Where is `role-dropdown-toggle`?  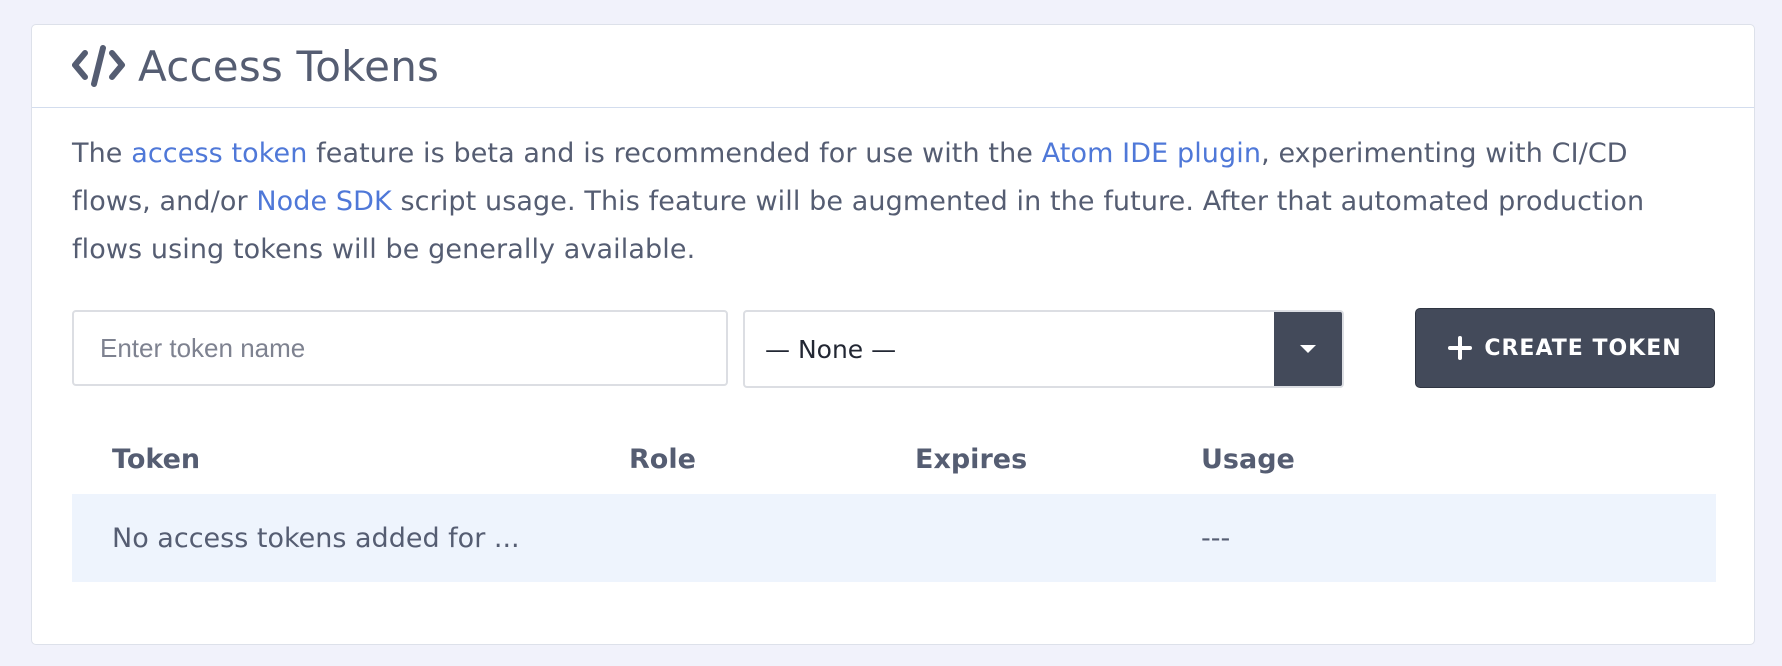
role-dropdown-toggle is located at coordinates (1308, 349).